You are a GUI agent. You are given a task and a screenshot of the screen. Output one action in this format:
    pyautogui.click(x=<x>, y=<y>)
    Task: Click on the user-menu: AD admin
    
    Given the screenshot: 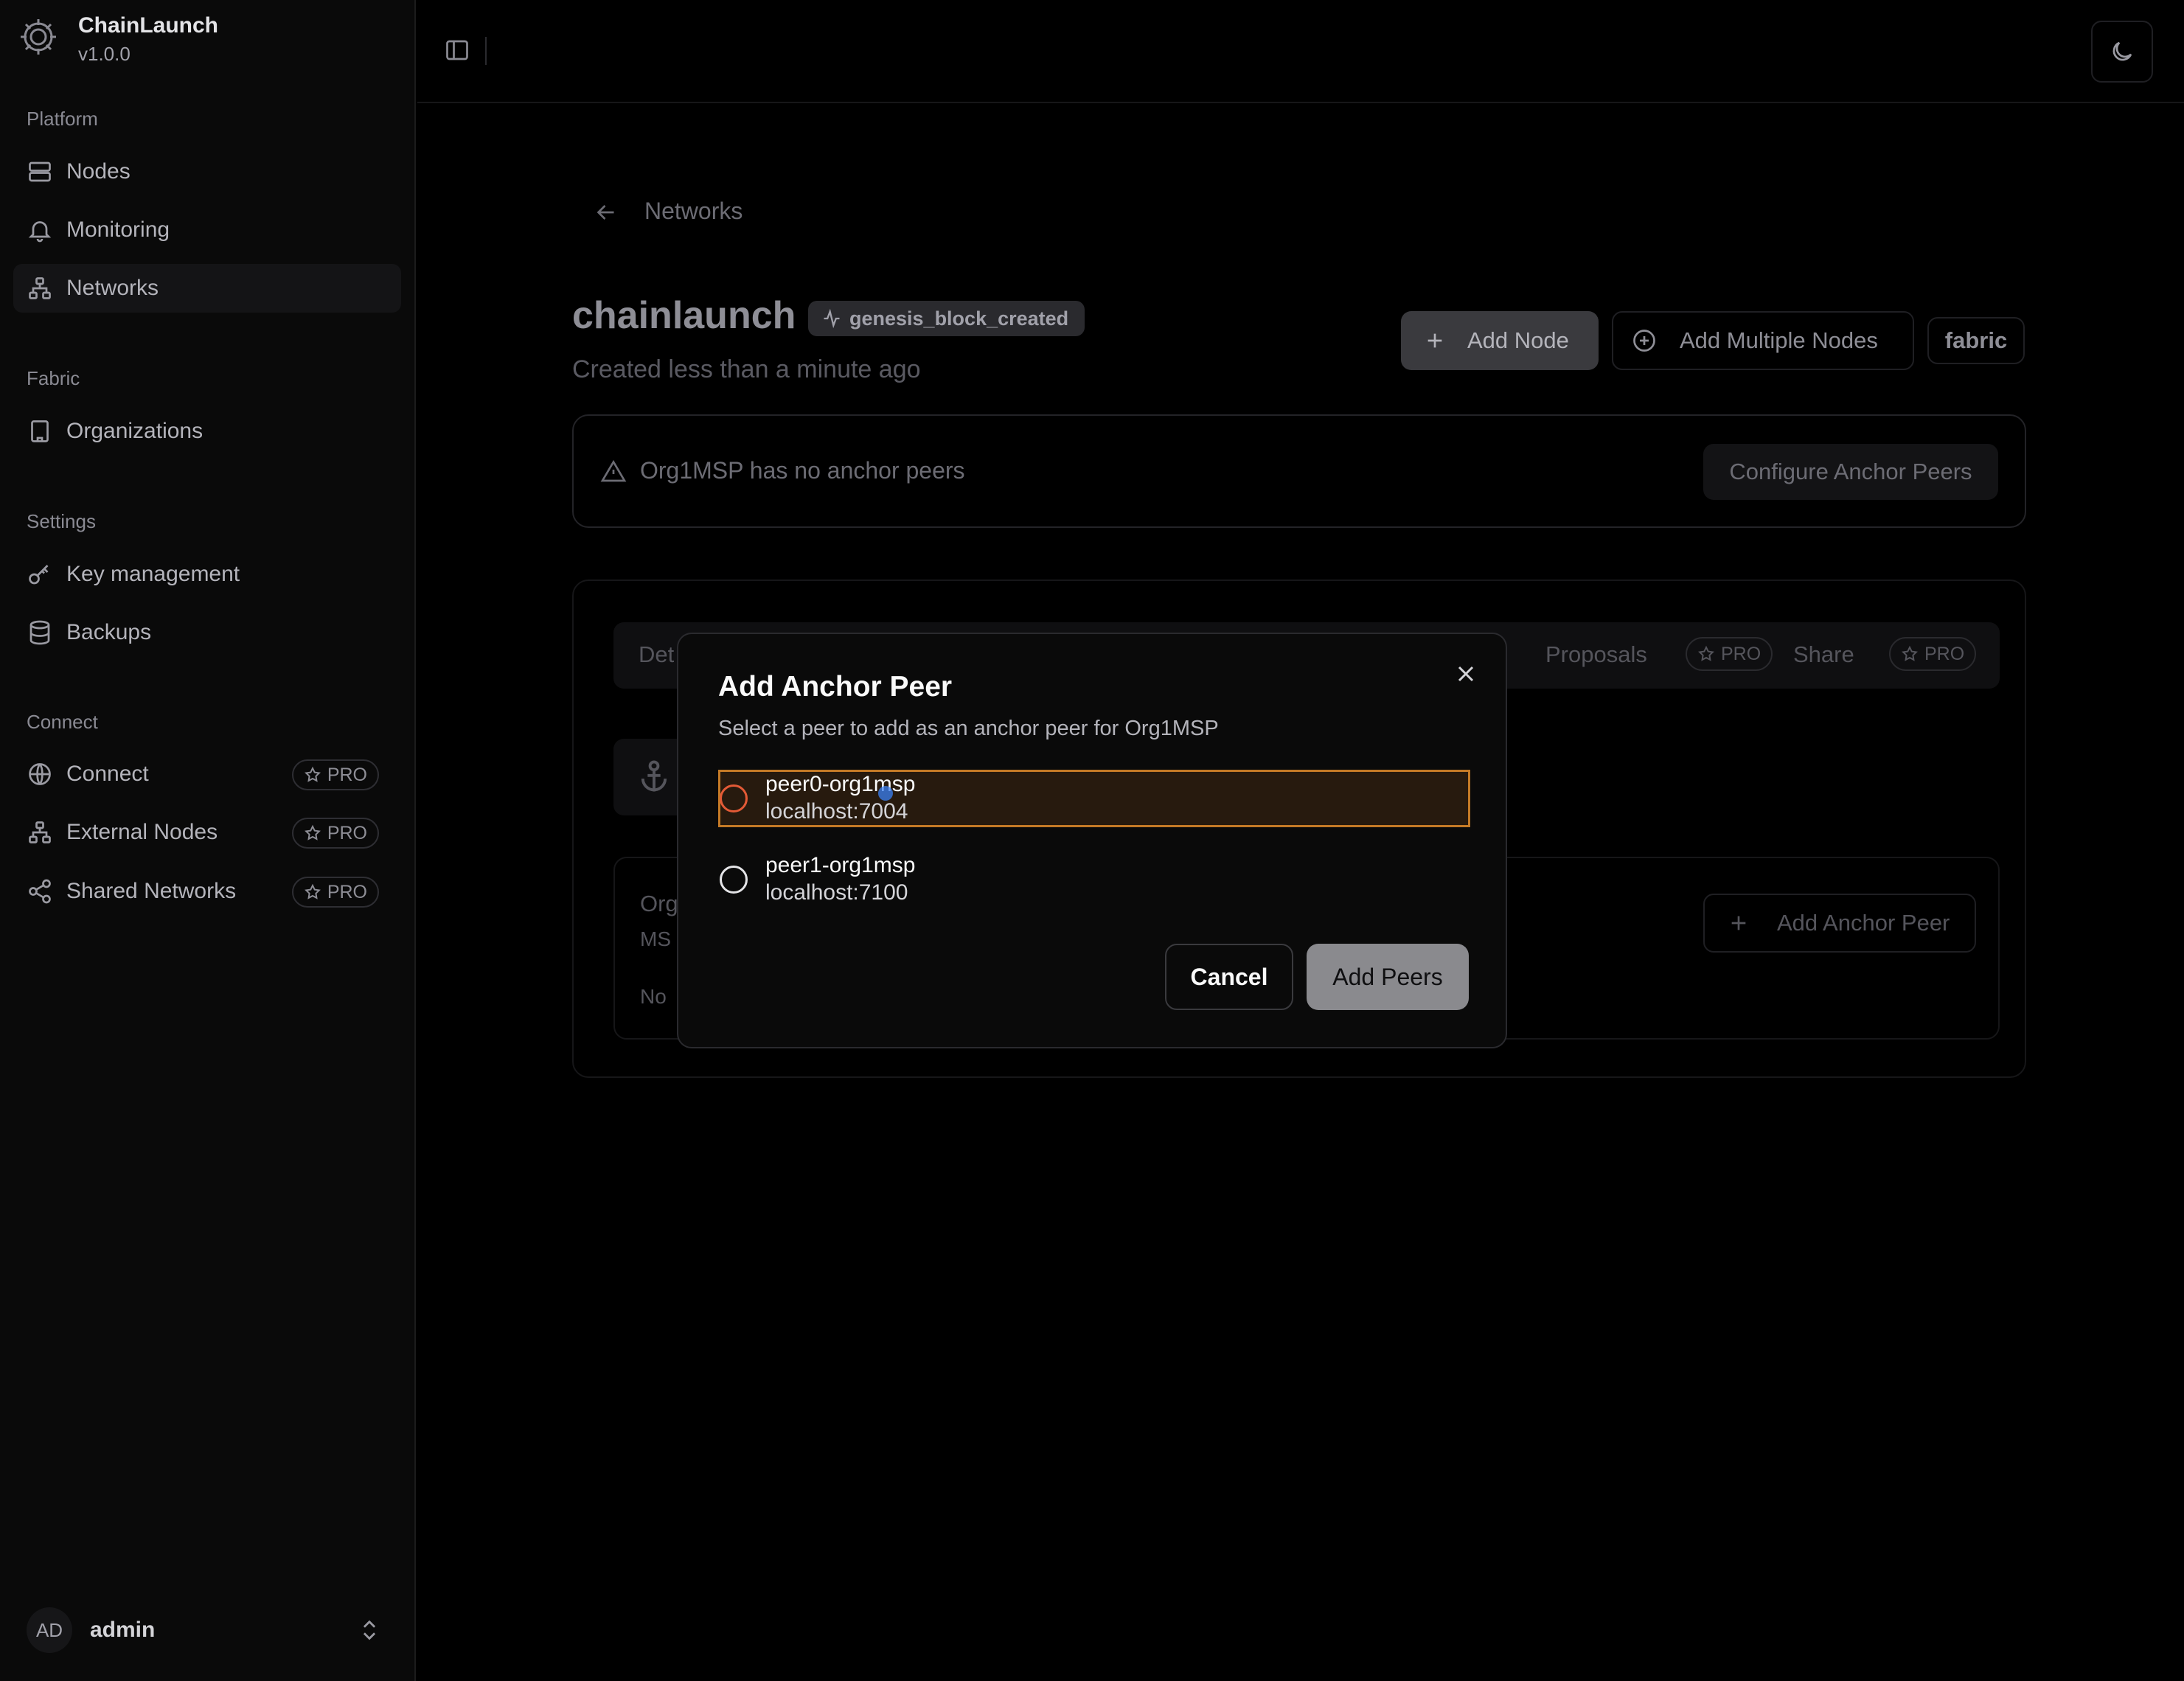 What is the action you would take?
    pyautogui.click(x=207, y=1630)
    